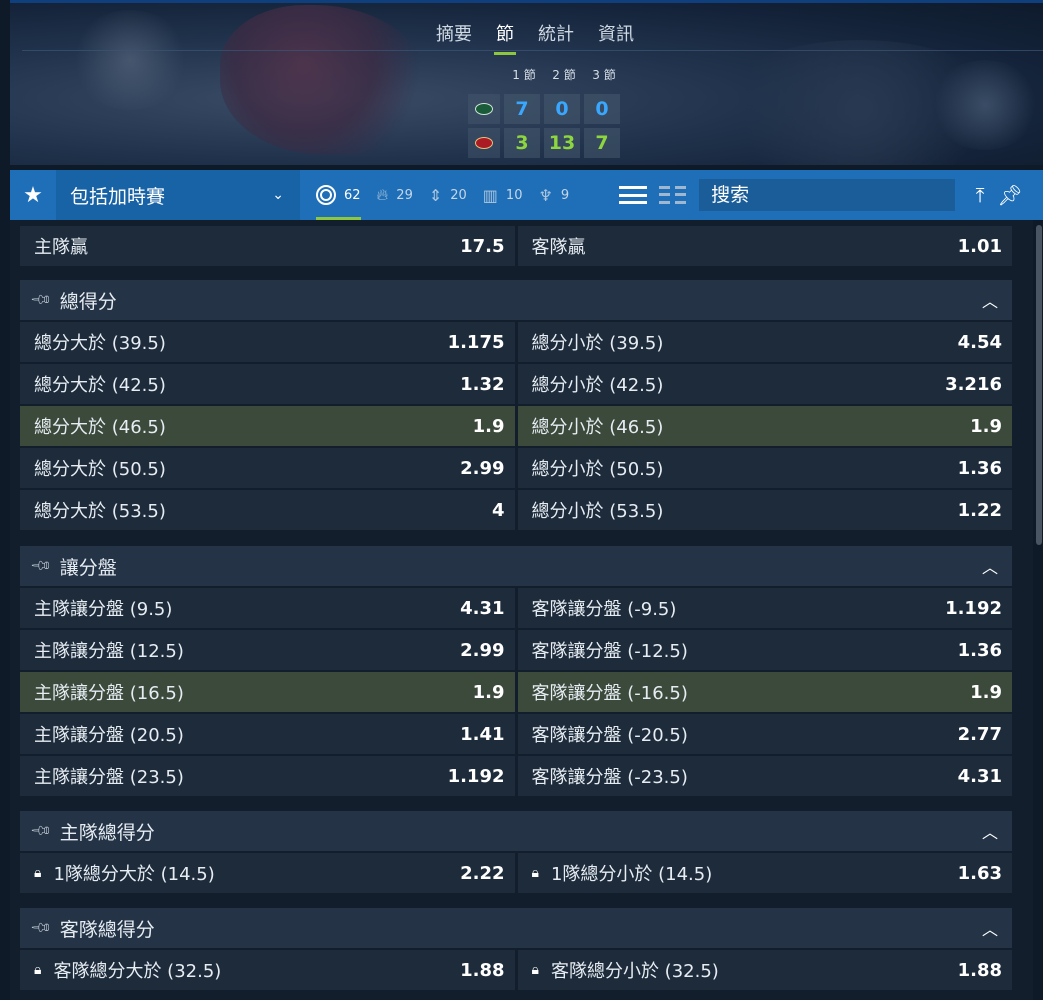 This screenshot has width=1043, height=1000. Describe the element at coordinates (516, 566) in the screenshot. I see `section-header-handicap: 📌︎ 讓分盤 ︿` at that location.